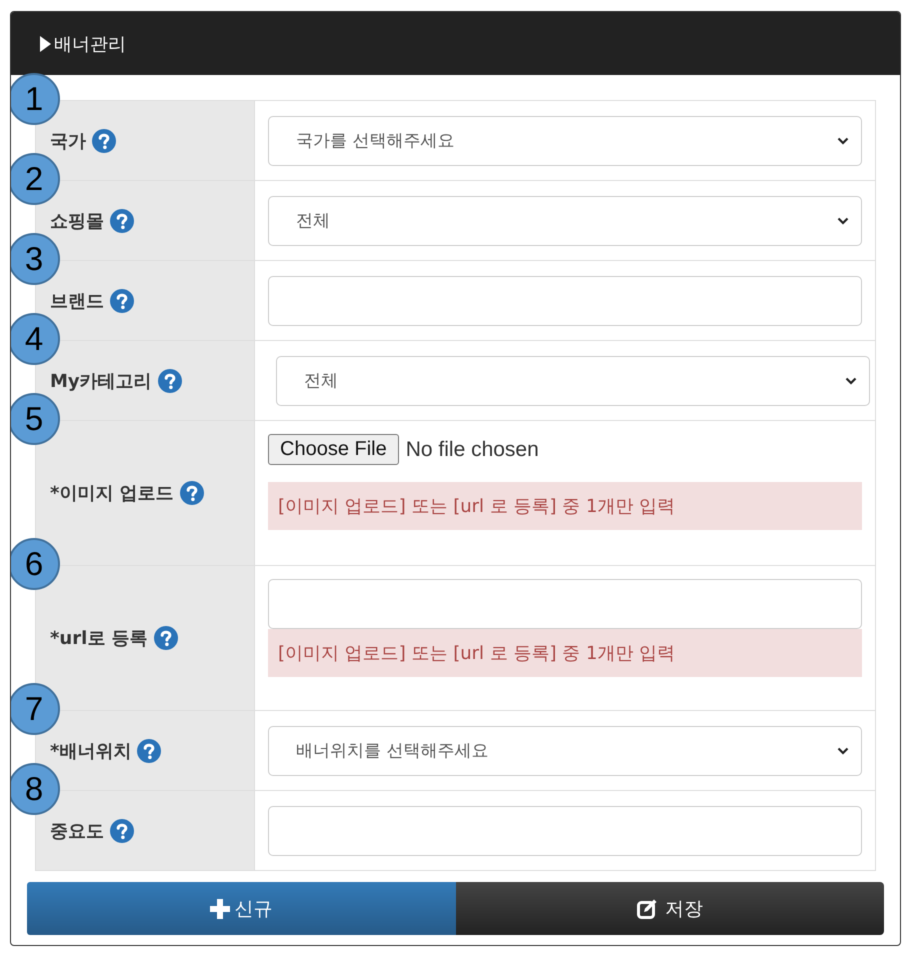 Image resolution: width=916 pixels, height=957 pixels. What do you see at coordinates (112, 493) in the screenshot?
I see `field-label: *이미지 업로드` at bounding box center [112, 493].